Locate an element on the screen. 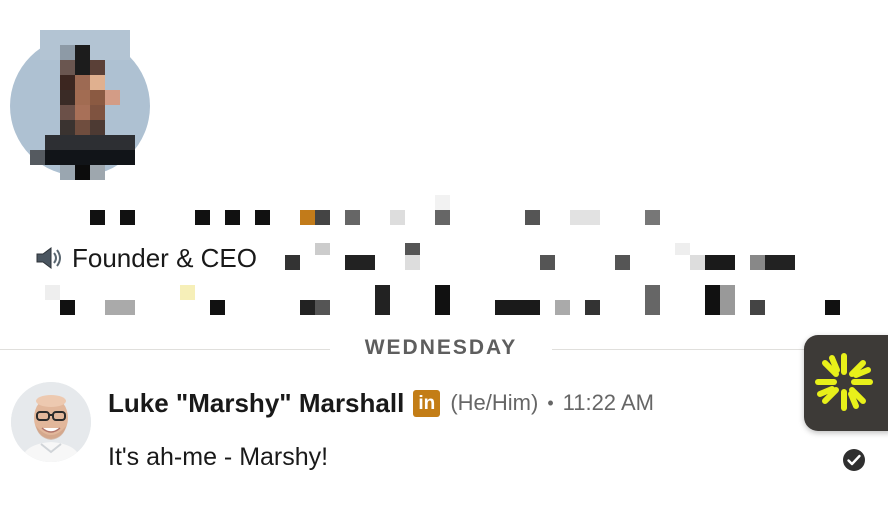 This screenshot has width=888, height=510. censored-third-row is located at coordinates (444, 300).